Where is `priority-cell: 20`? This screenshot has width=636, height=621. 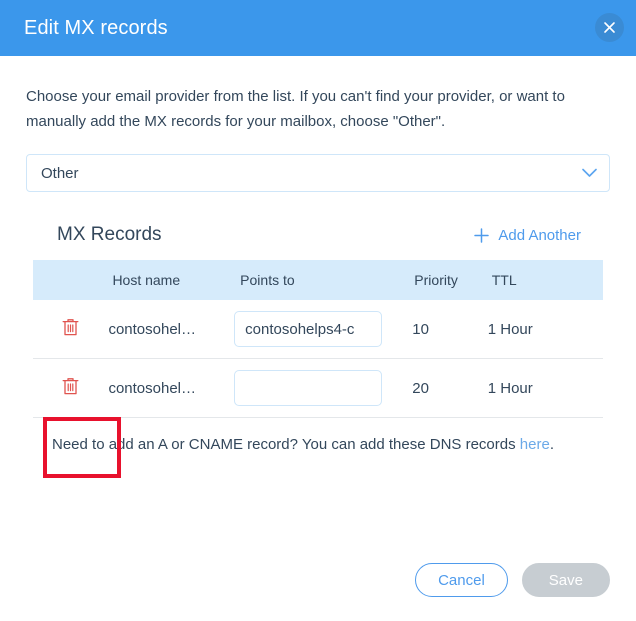 priority-cell: 20 is located at coordinates (450, 388).